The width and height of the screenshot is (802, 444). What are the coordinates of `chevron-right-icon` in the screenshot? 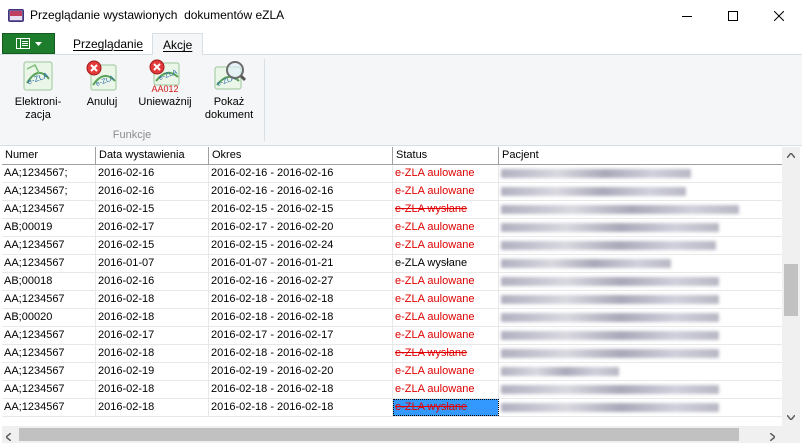 It's located at (773, 437).